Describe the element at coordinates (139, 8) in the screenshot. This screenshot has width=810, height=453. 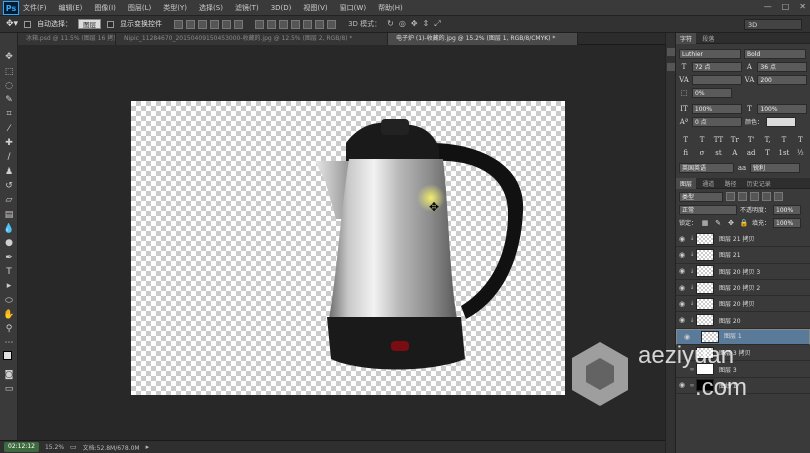
I see `menu-layer: 图层(L)` at that location.